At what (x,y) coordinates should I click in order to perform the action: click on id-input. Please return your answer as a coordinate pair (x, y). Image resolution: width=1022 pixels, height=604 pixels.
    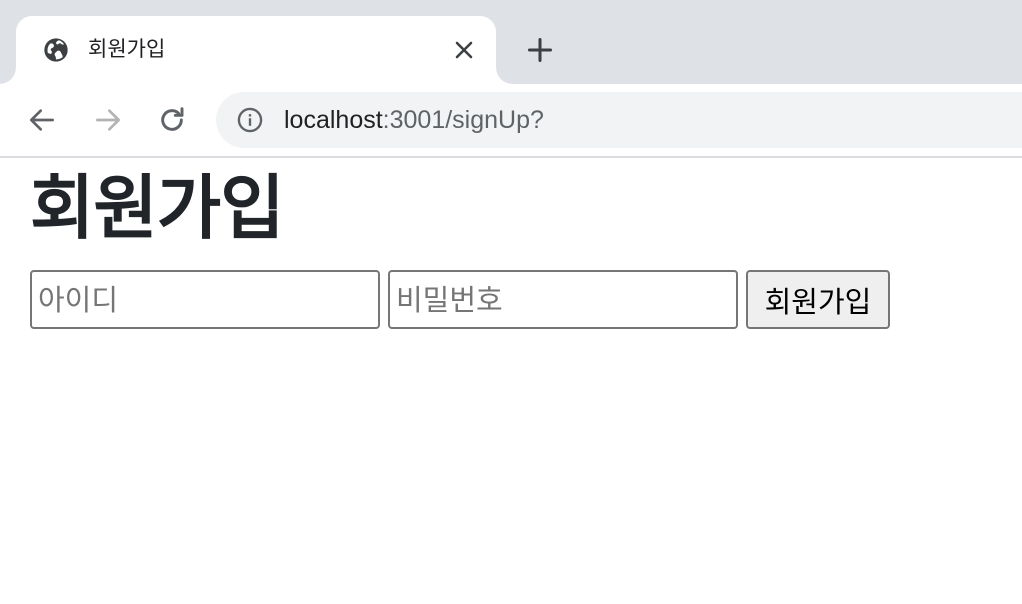
    Looking at the image, I should click on (205, 299).